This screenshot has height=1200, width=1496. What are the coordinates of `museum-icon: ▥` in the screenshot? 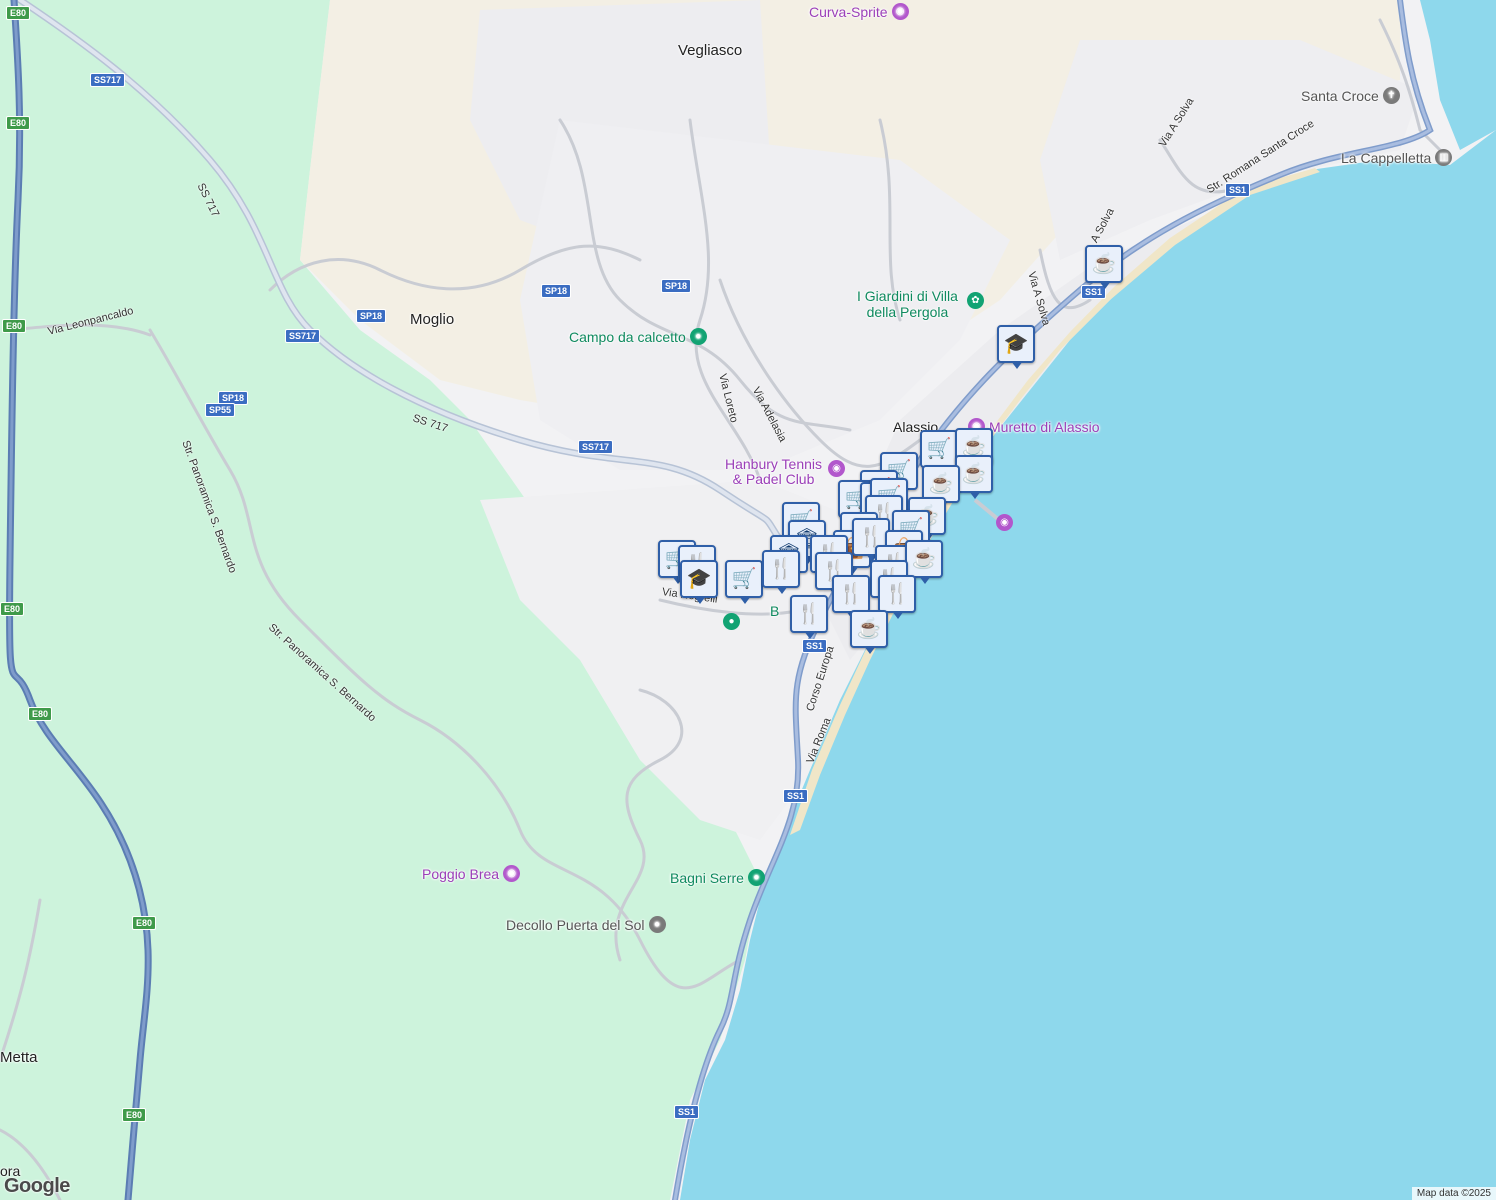 It's located at (1444, 157).